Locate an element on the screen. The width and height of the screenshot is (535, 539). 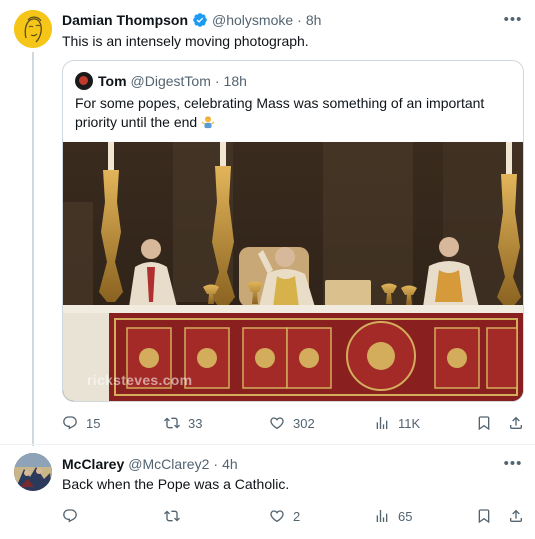
reply-author-name: McClarey is located at coordinates (93, 464).